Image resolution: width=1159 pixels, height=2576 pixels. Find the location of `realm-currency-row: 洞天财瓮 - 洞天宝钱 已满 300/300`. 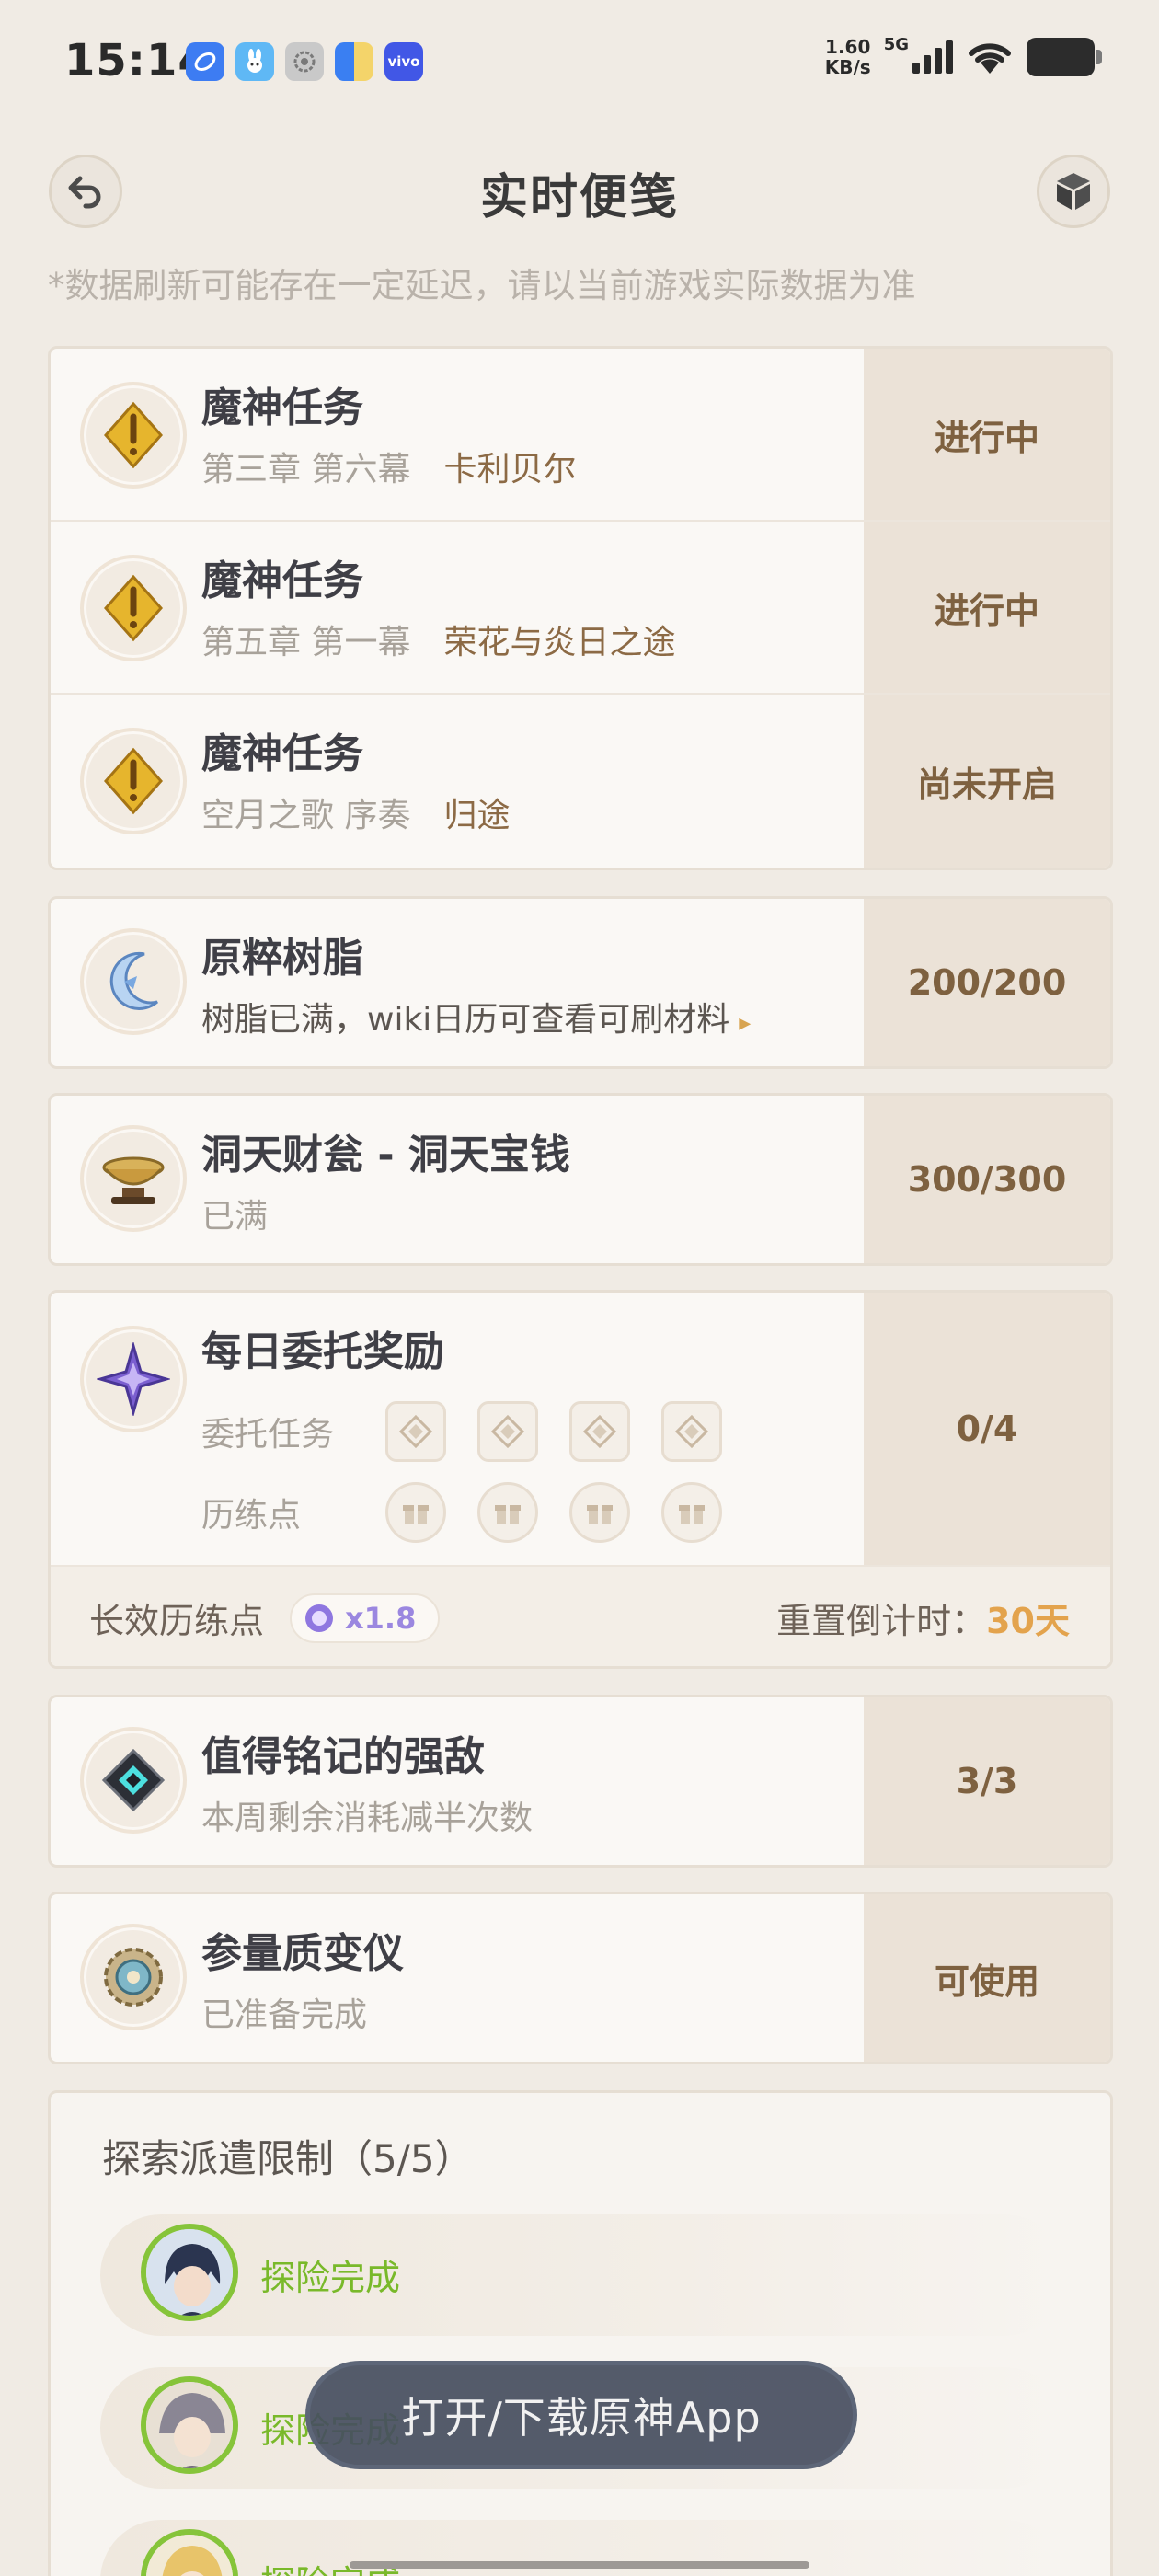

realm-currency-row: 洞天财瓮 - 洞天宝钱 已满 300/300 is located at coordinates (580, 1179).